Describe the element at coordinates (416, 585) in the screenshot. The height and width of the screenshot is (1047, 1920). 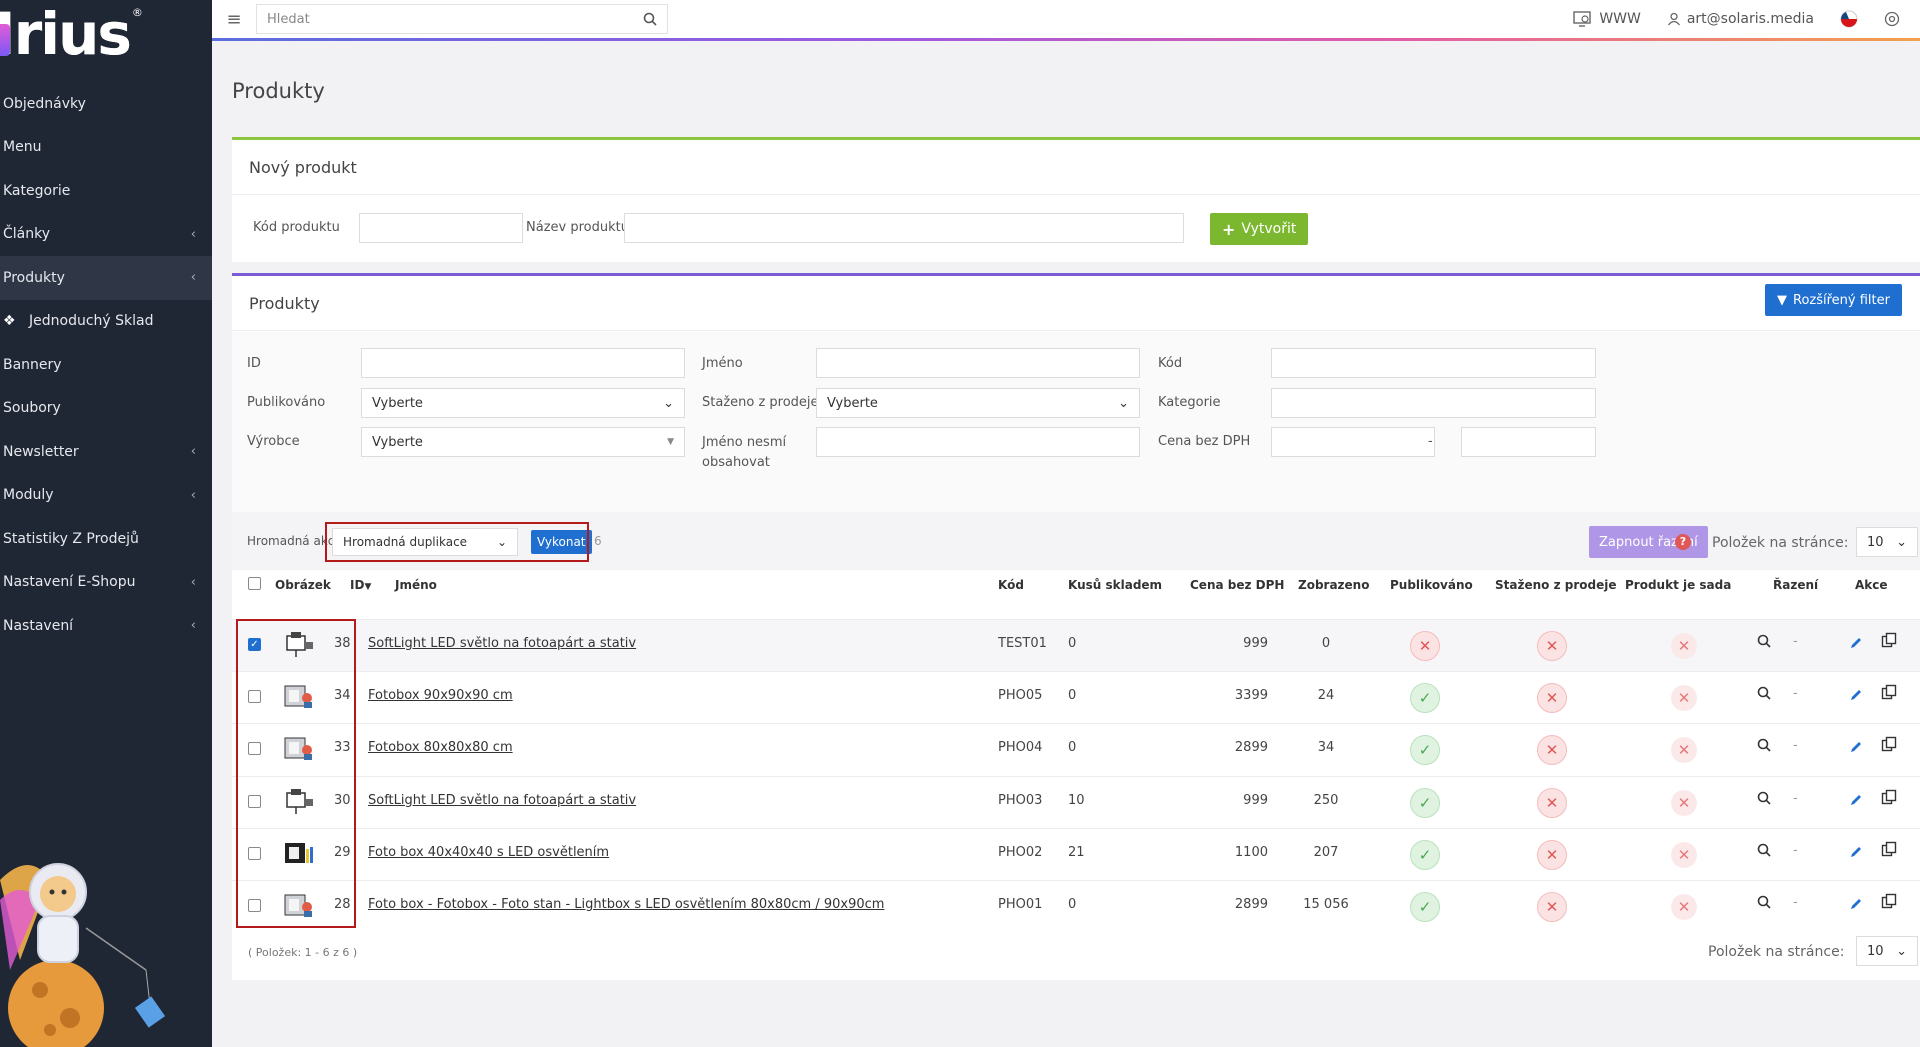
I see `col-header-name: Jméno` at that location.